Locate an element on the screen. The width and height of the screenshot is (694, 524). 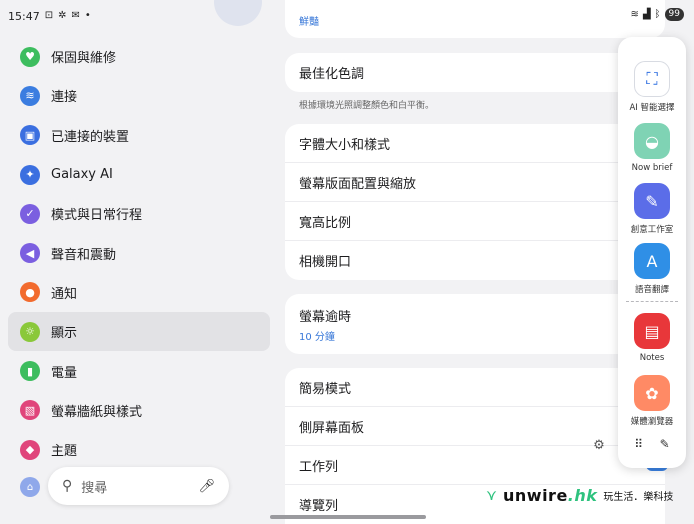
devices-icon: ▣ is located at coordinates (30, 135).